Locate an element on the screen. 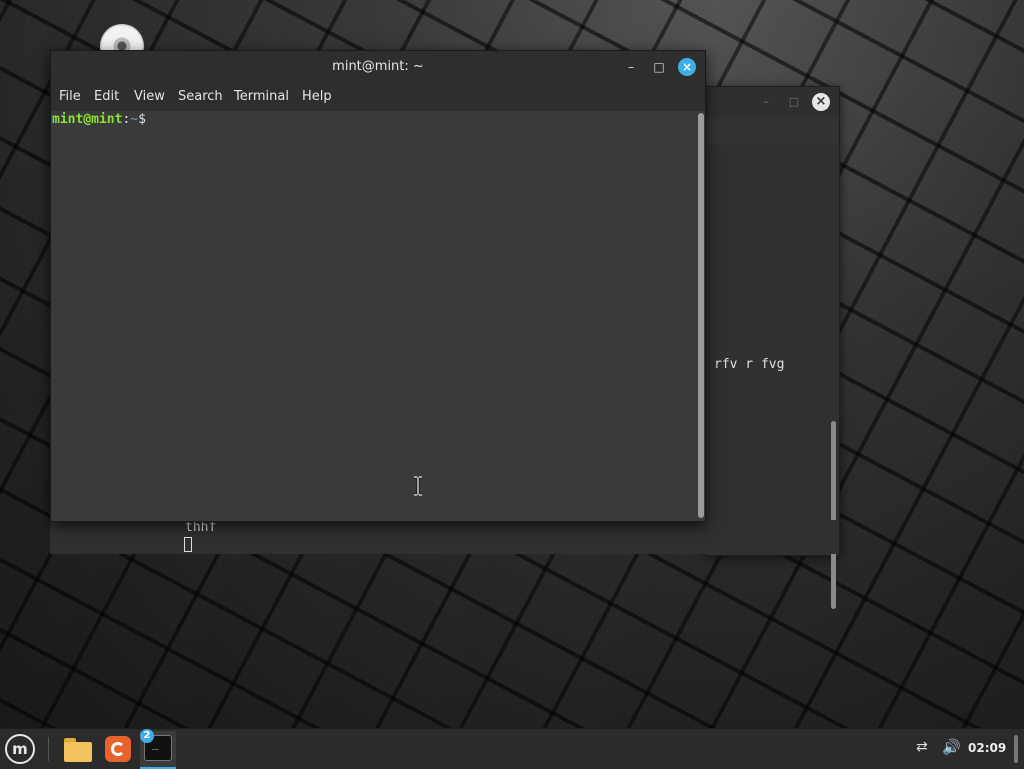 The image size is (1024, 769). terminal-scrollbar is located at coordinates (701, 315).